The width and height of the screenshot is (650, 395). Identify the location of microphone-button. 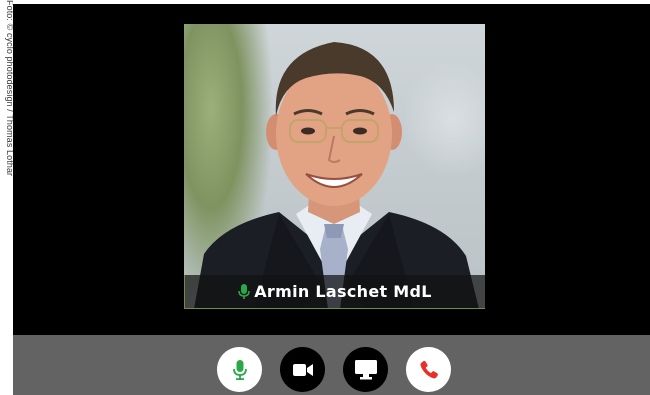
(239, 369).